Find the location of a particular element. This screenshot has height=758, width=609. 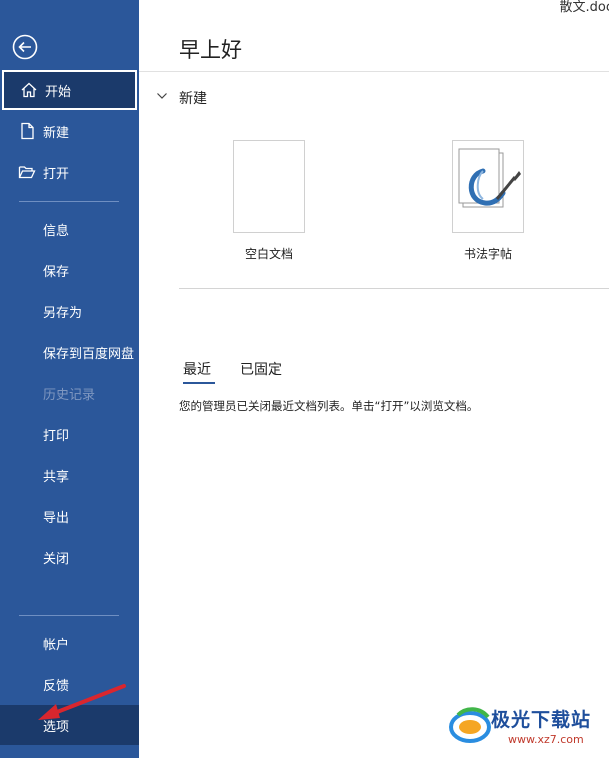

calligraphy-thumbnail is located at coordinates (488, 186).